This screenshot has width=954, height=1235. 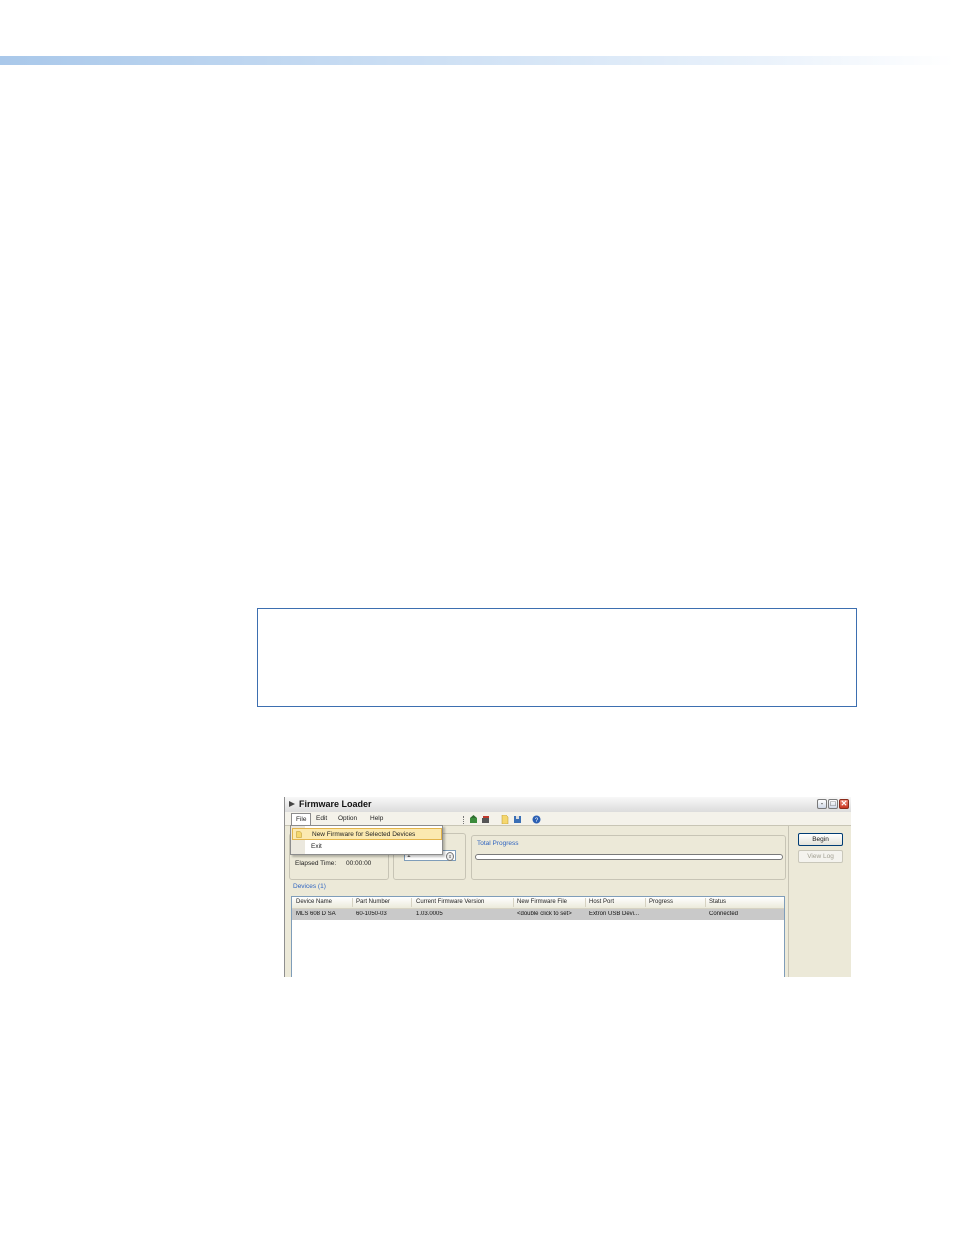 What do you see at coordinates (314, 902) in the screenshot?
I see `col-device-name: Device Name` at bounding box center [314, 902].